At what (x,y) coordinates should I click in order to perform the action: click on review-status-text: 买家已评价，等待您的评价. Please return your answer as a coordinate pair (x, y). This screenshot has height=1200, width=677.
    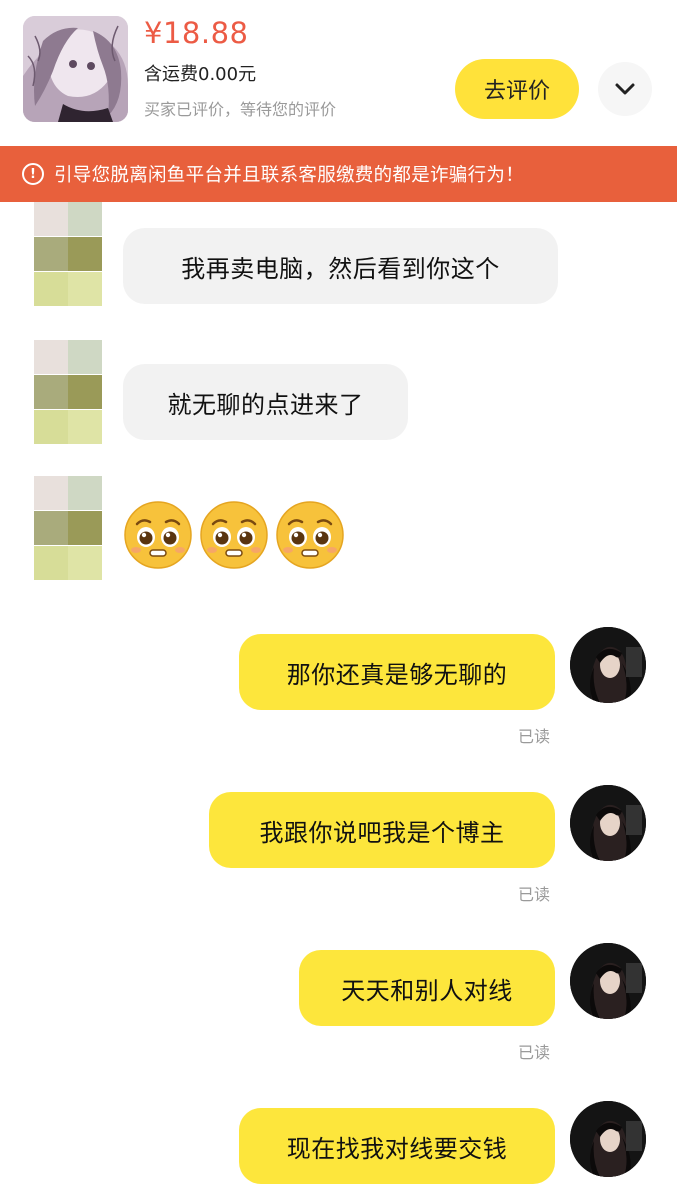
    Looking at the image, I should click on (240, 109).